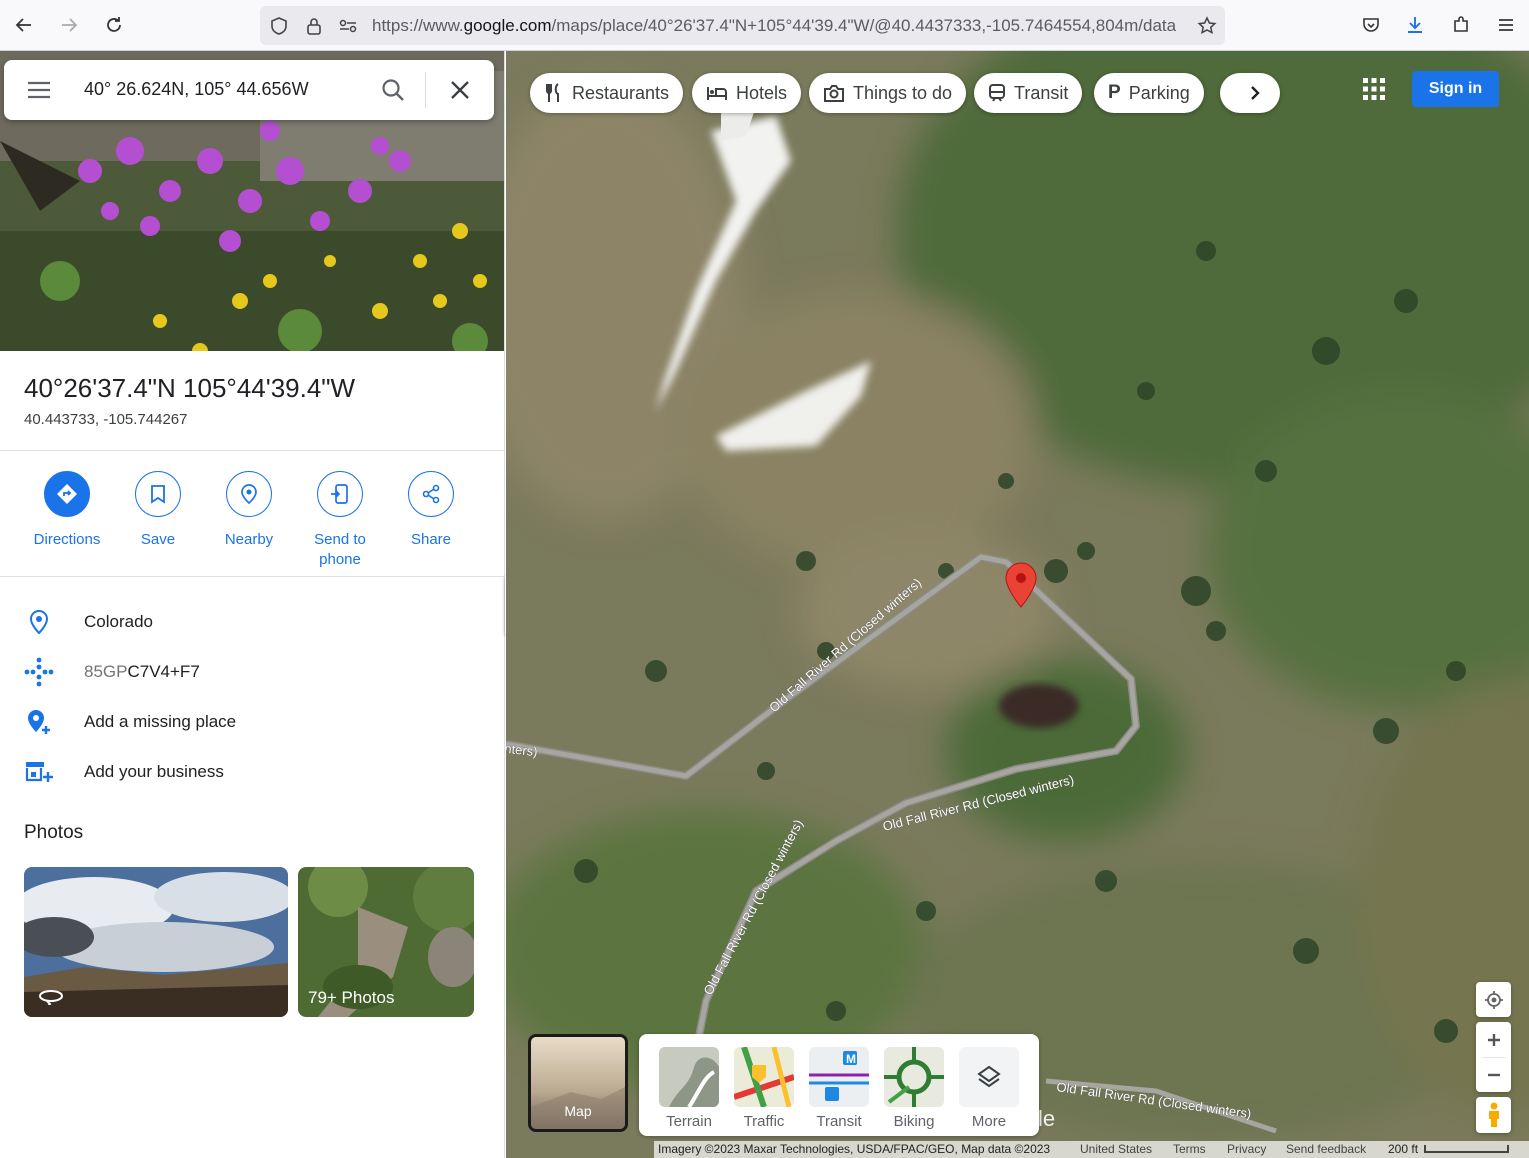  What do you see at coordinates (689, 1088) in the screenshot?
I see `layer-terrain: Terrain` at bounding box center [689, 1088].